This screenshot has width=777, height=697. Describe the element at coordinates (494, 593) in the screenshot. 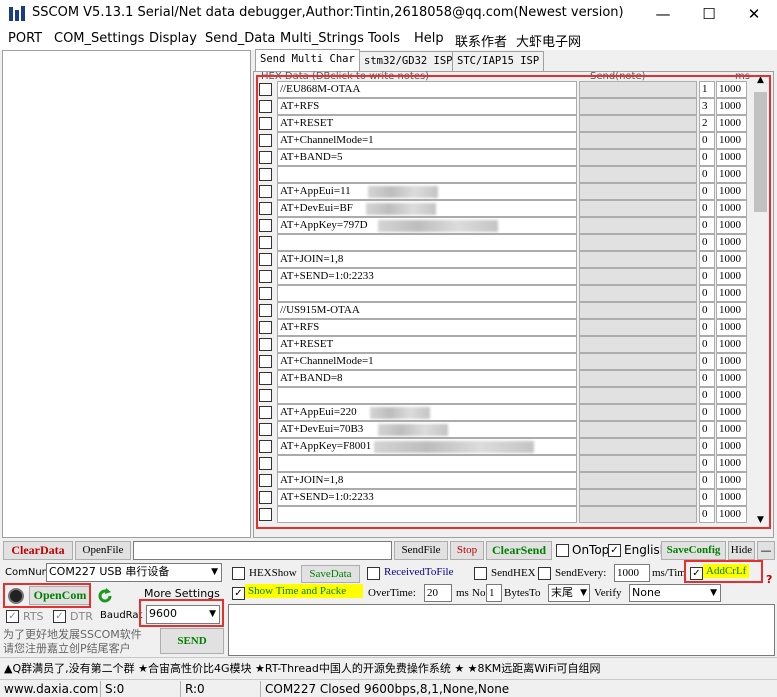

I see `no-input: 1` at that location.